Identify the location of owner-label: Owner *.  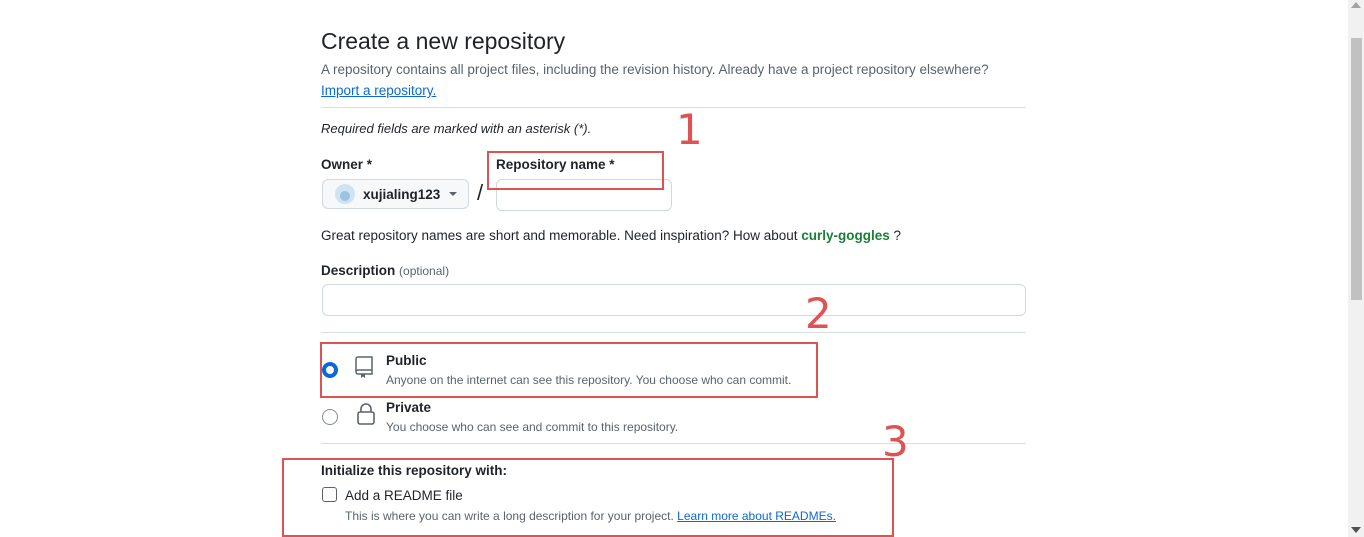
(347, 164).